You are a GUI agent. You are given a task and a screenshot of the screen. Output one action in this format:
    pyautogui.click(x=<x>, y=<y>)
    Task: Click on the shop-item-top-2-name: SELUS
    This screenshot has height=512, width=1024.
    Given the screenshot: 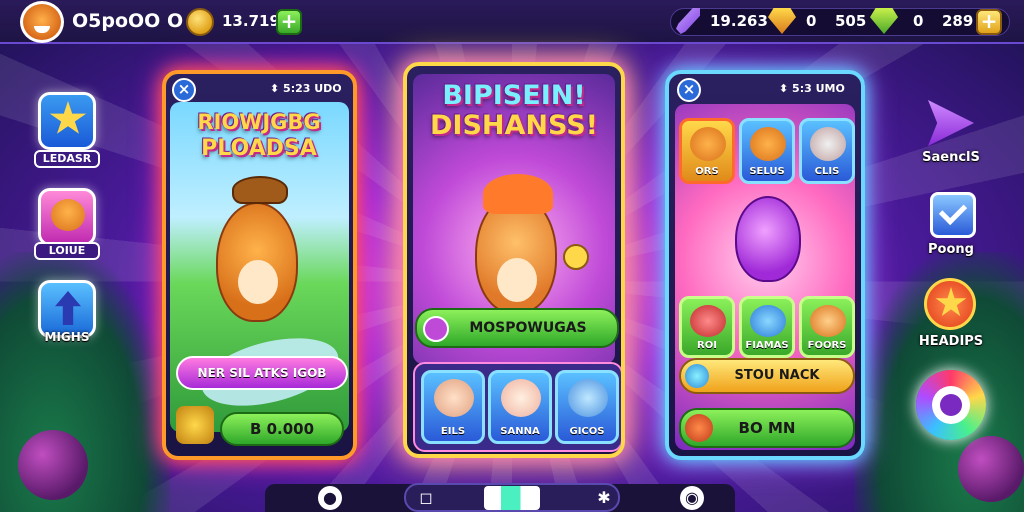 What is the action you would take?
    pyautogui.click(x=767, y=171)
    